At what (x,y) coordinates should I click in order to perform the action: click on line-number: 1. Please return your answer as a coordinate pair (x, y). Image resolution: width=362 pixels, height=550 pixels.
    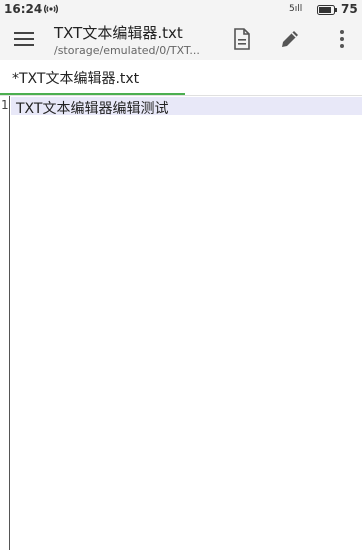
    Looking at the image, I should click on (5, 105).